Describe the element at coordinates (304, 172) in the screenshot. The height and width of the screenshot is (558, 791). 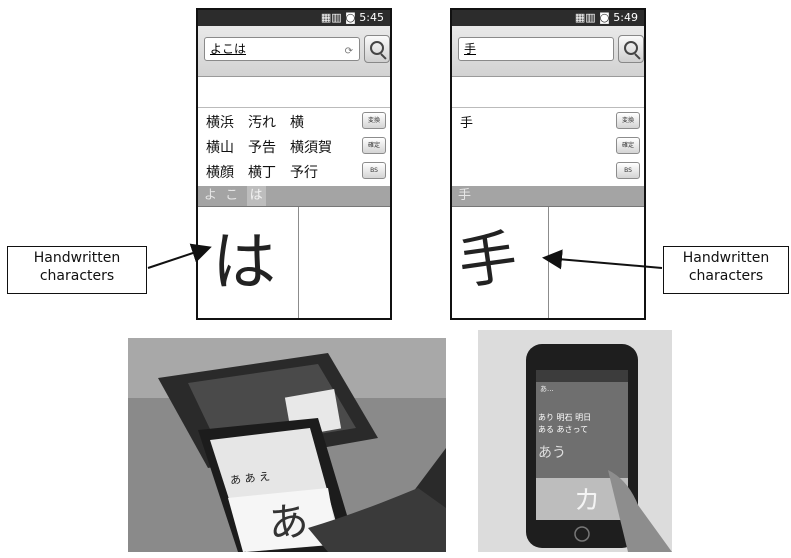
I see `candidate: 予行` at that location.